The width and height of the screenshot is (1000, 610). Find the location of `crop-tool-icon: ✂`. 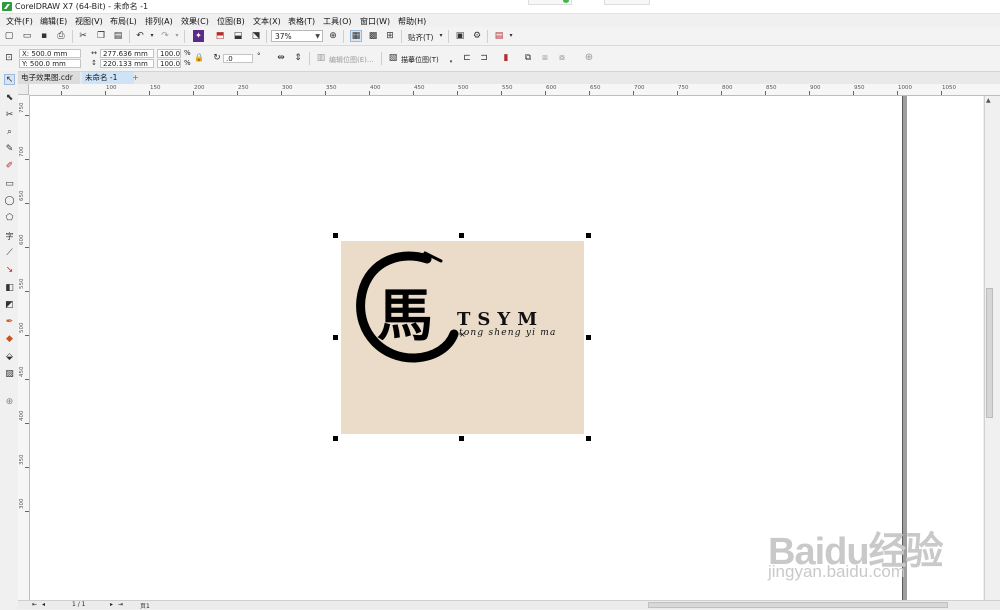

crop-tool-icon: ✂ is located at coordinates (9, 115).